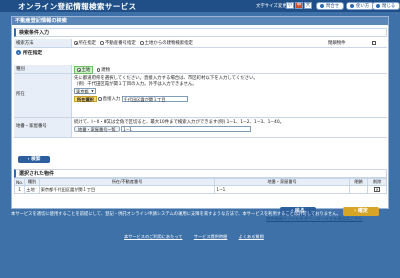  What do you see at coordinates (127, 182) in the screenshot?
I see `col-location: 所在/不動産番号` at bounding box center [127, 182].